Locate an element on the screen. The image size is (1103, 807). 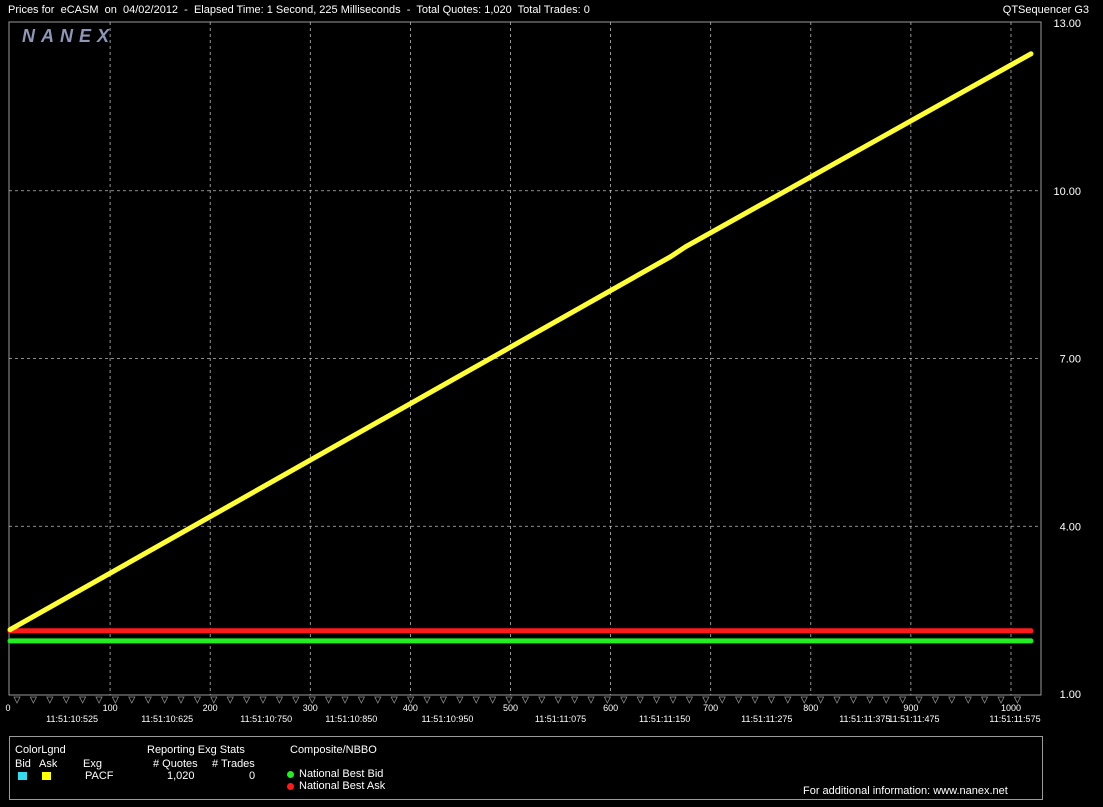
x-tick-label: 900 is located at coordinates (910, 708).